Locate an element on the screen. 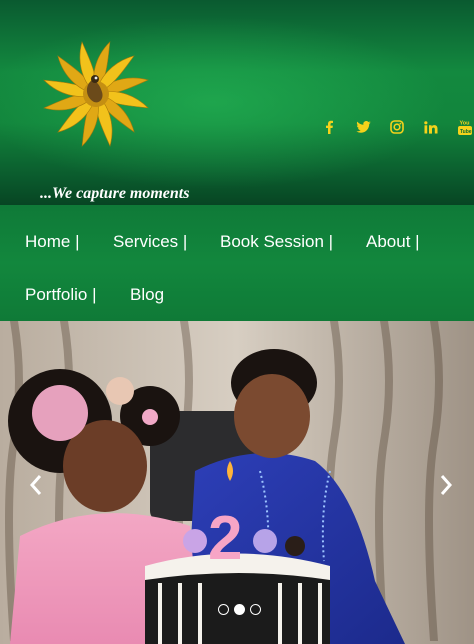  svg-text: Tube is located at coordinates (466, 132).